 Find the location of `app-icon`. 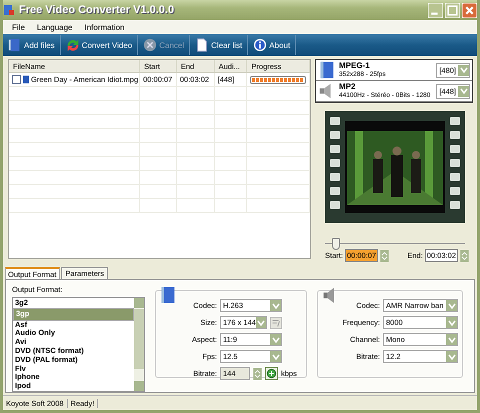

app-icon is located at coordinates (9, 10).